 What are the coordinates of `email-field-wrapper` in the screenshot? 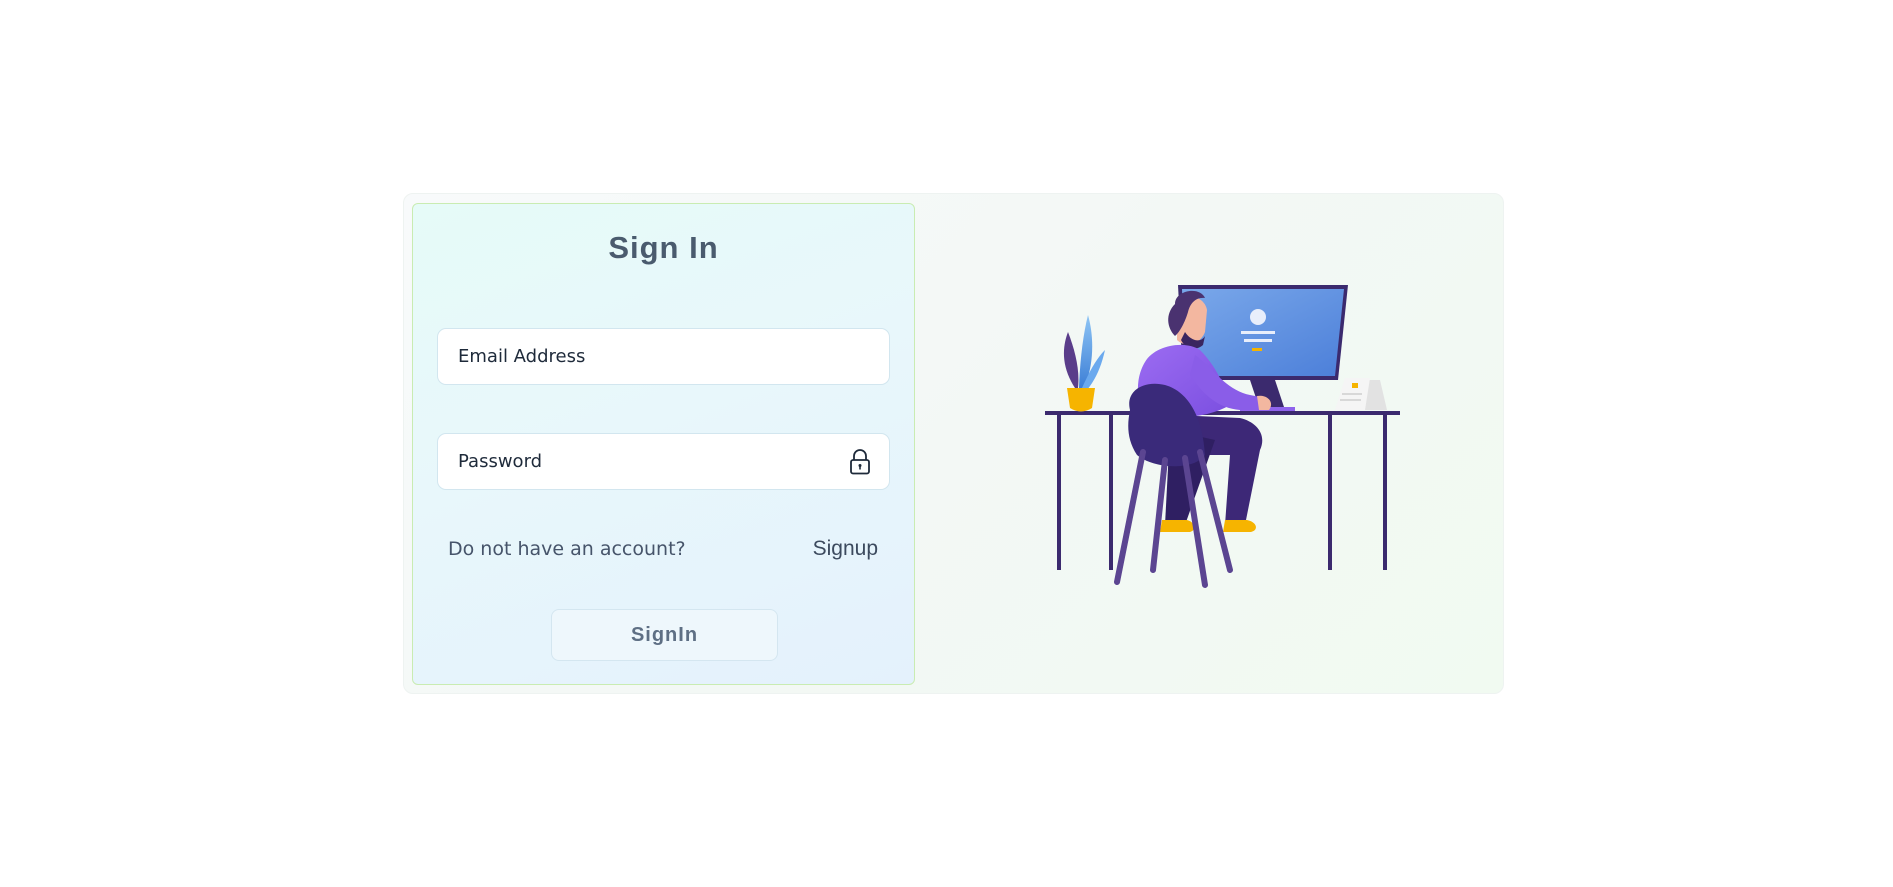 It's located at (663, 356).